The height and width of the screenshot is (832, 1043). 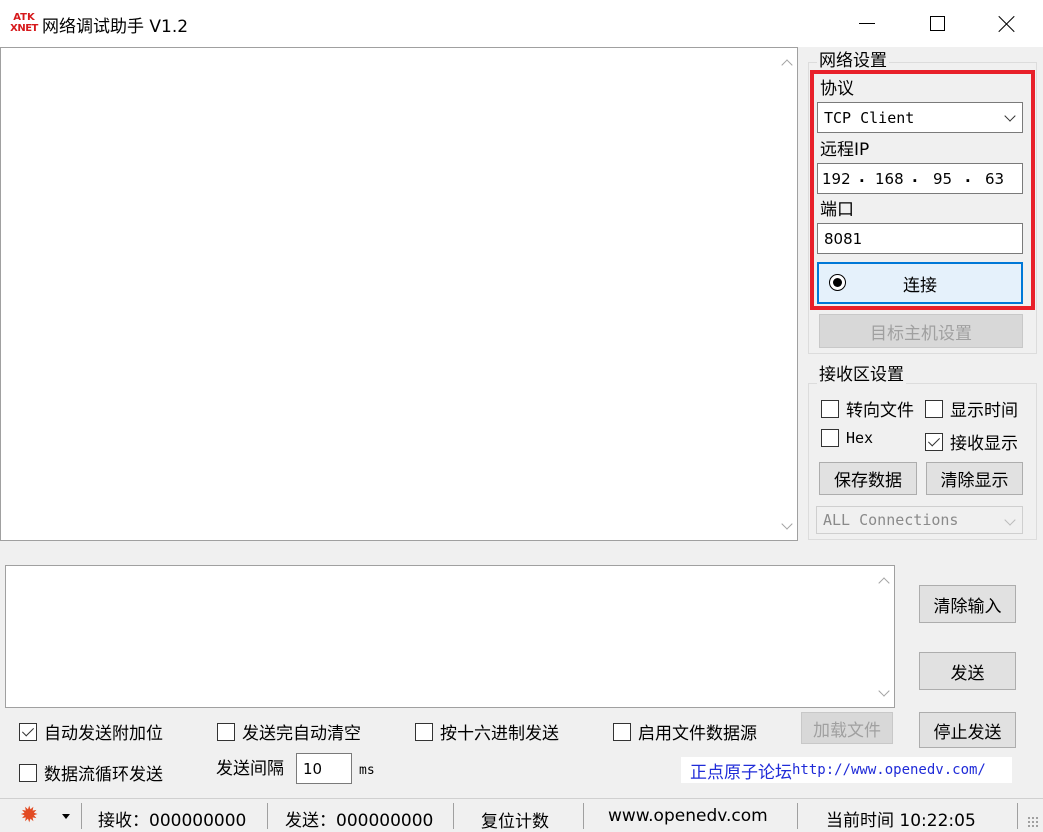 What do you see at coordinates (984, 444) in the screenshot?
I see `show-receive-label: 接收显示` at bounding box center [984, 444].